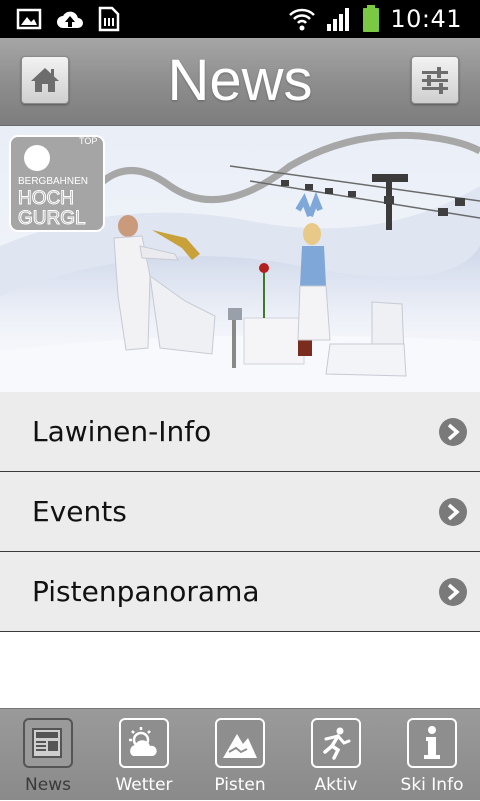 This screenshot has width=480, height=801. I want to click on tab-news: News, so click(48, 755).